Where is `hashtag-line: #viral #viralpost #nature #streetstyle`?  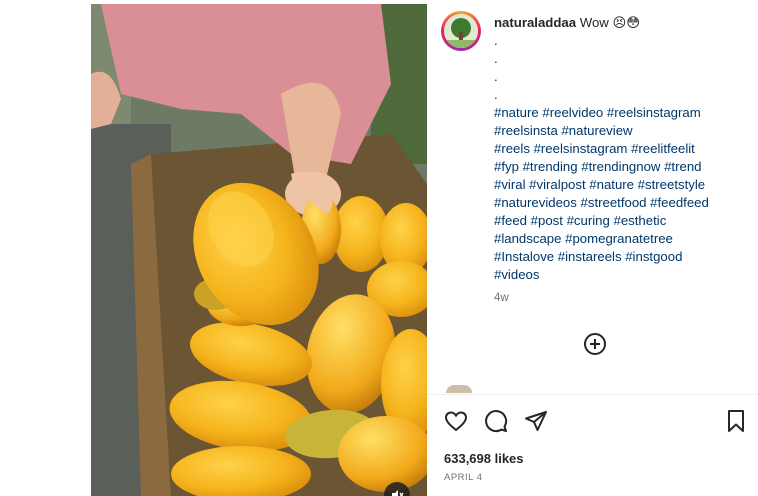
hashtag-line: #viral #viralpost #nature #streetstyle is located at coordinates (619, 185).